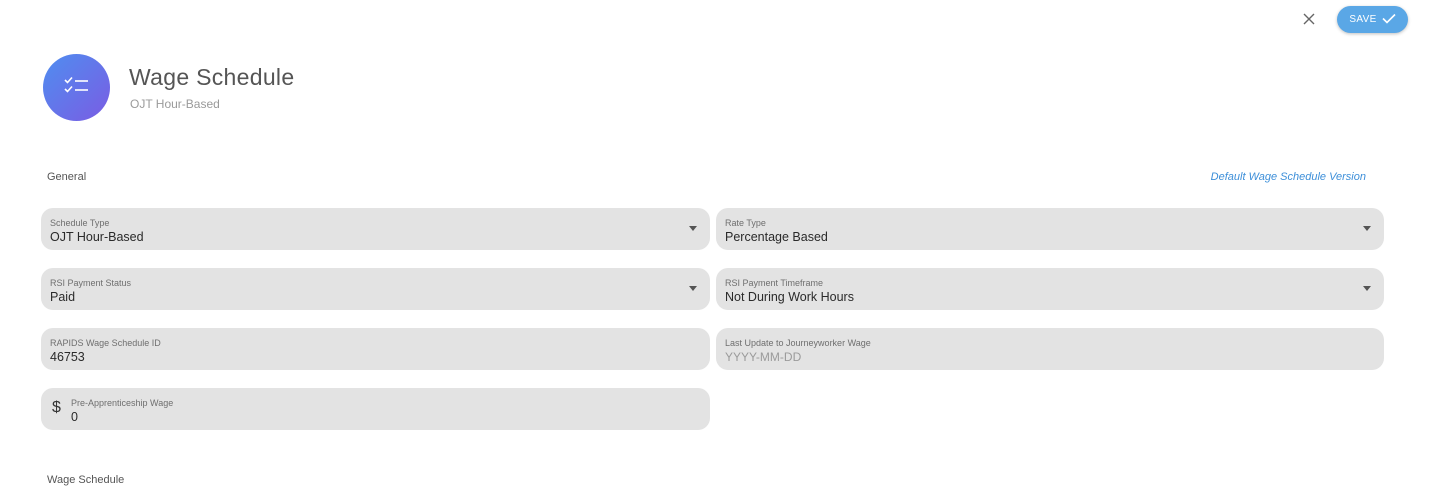 The height and width of the screenshot is (495, 1429). What do you see at coordinates (63, 297) in the screenshot?
I see `rsi-payment-status-value: Paid` at bounding box center [63, 297].